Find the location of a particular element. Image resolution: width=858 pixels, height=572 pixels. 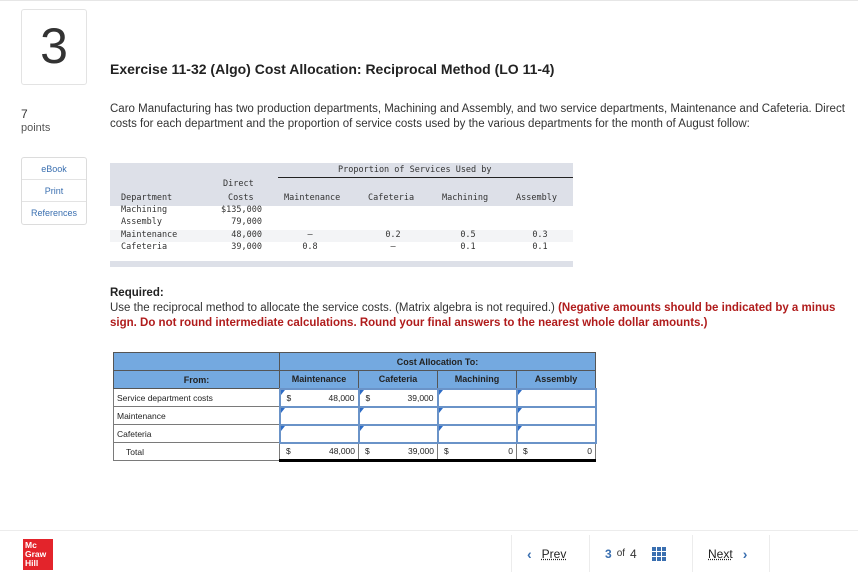

header-maintenance: Maintenance is located at coordinates (312, 198).